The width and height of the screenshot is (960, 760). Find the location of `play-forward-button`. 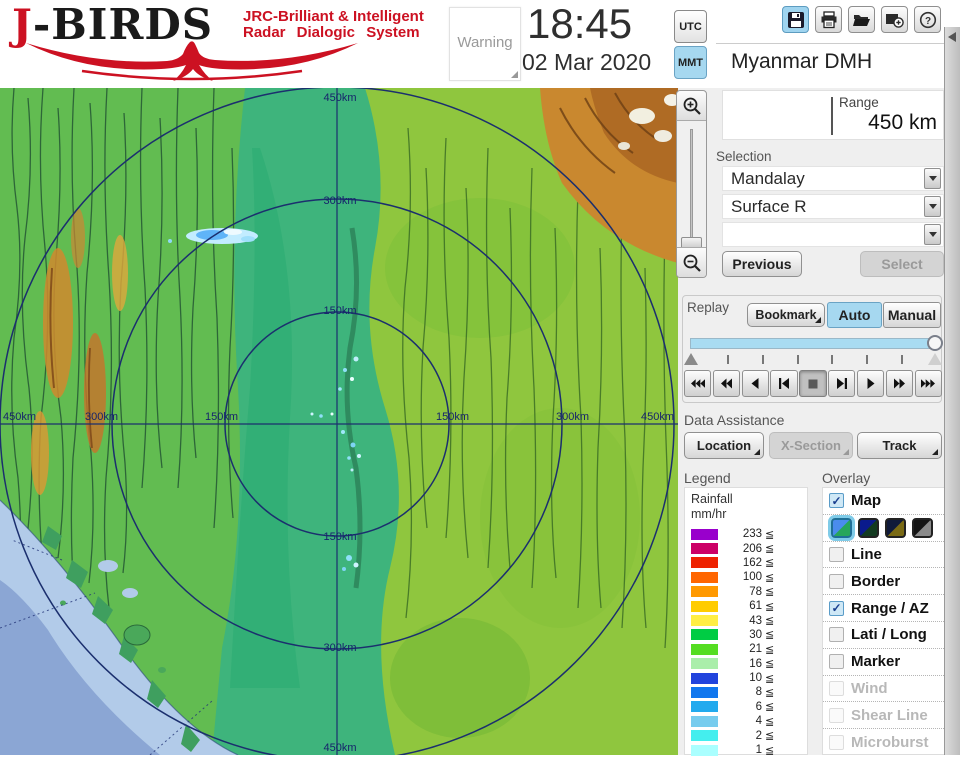

play-forward-button is located at coordinates (870, 383).